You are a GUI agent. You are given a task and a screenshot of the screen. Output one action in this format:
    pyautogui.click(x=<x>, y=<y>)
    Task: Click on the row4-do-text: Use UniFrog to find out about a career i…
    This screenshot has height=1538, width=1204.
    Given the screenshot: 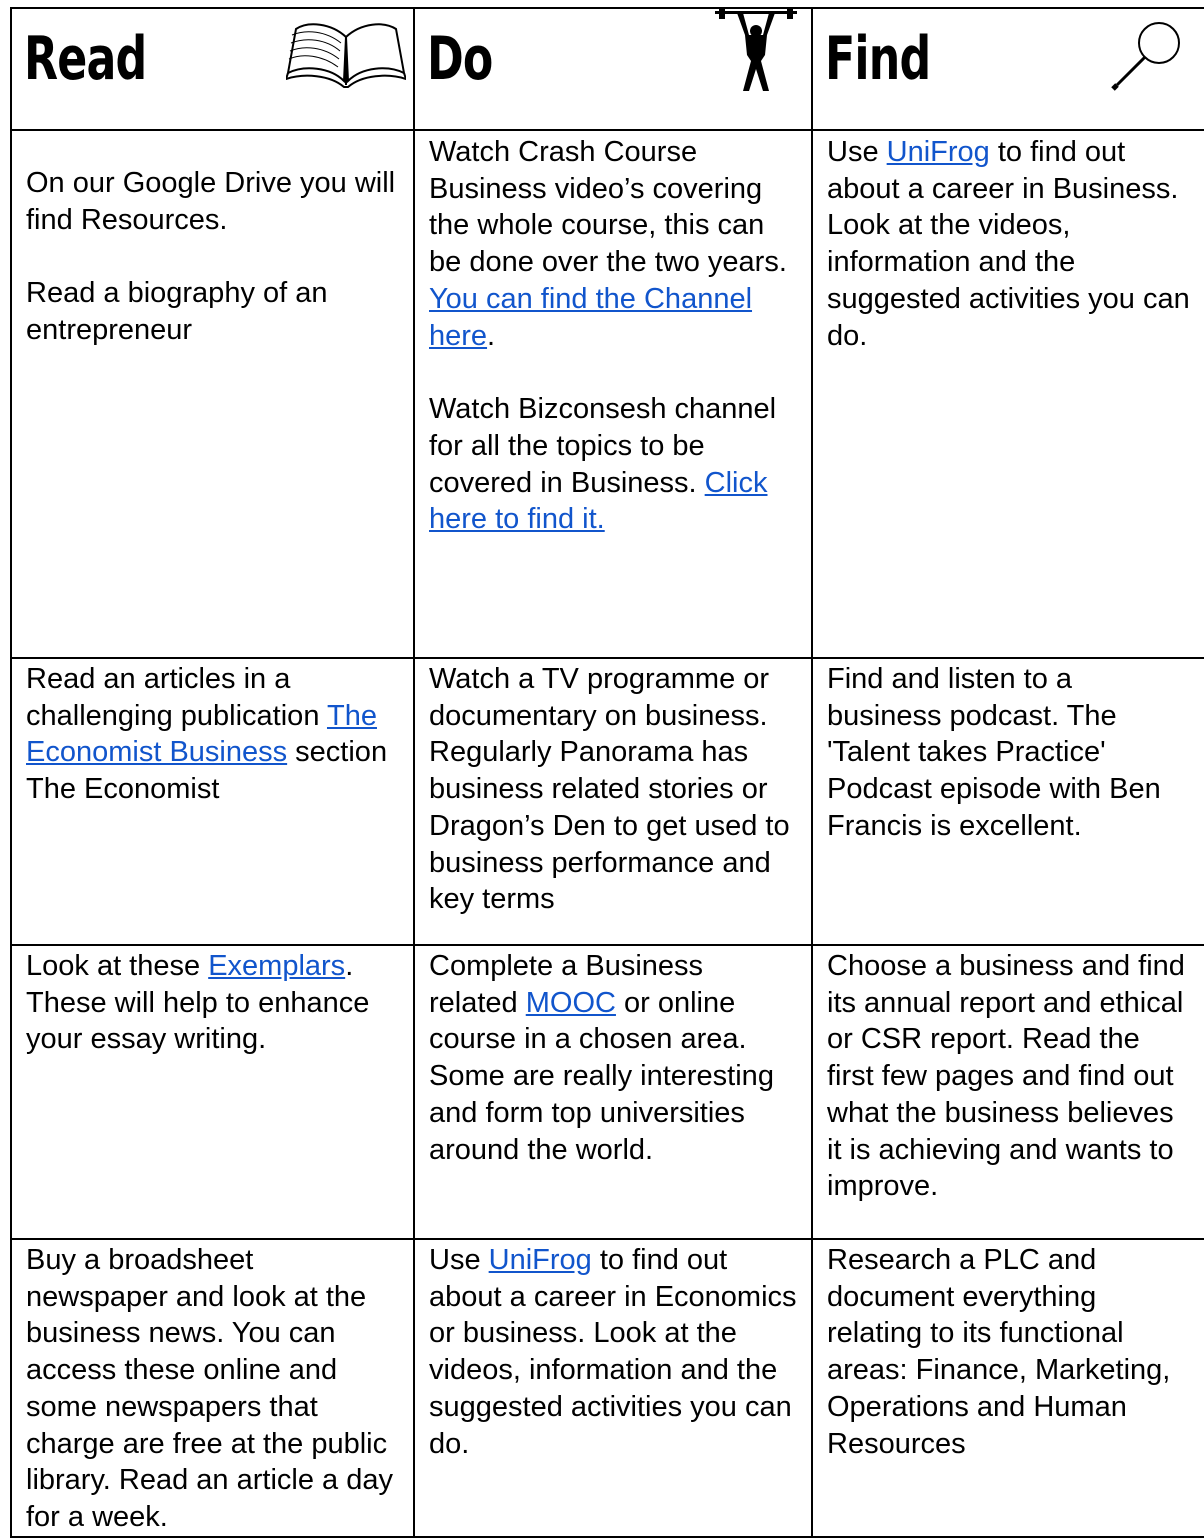 What is the action you would take?
    pyautogui.click(x=613, y=1352)
    